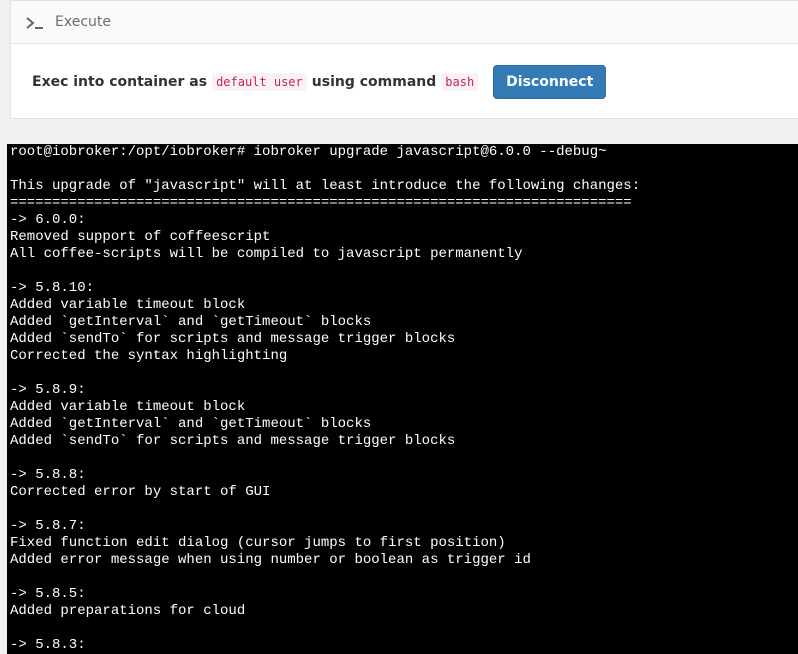  I want to click on terminal-line: Removed support of coffeescript, so click(140, 237).